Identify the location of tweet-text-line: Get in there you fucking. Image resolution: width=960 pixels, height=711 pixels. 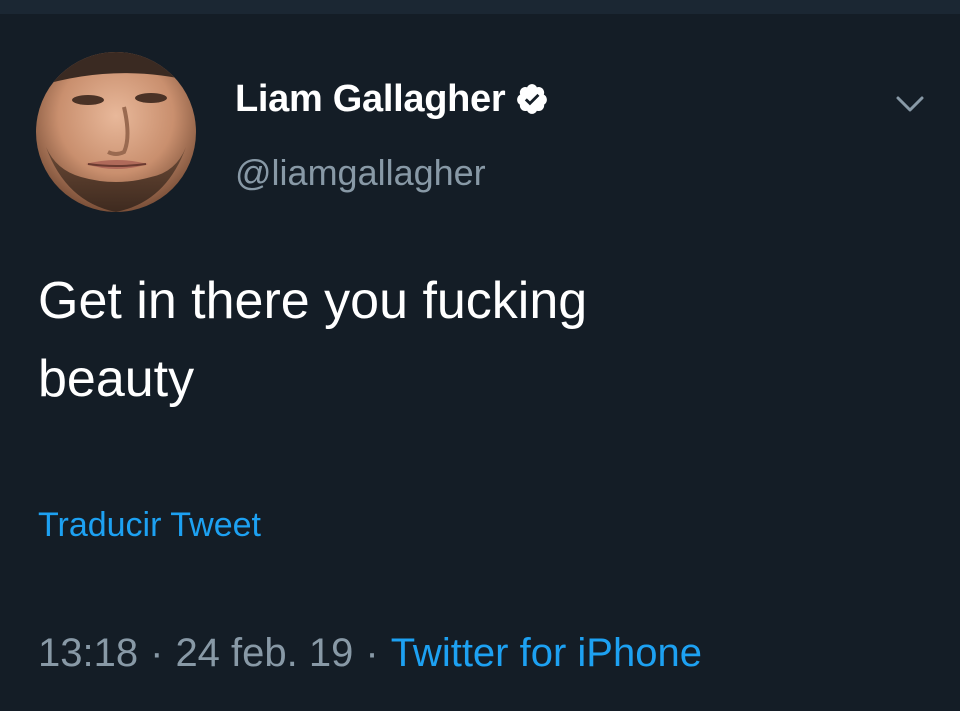
(313, 301).